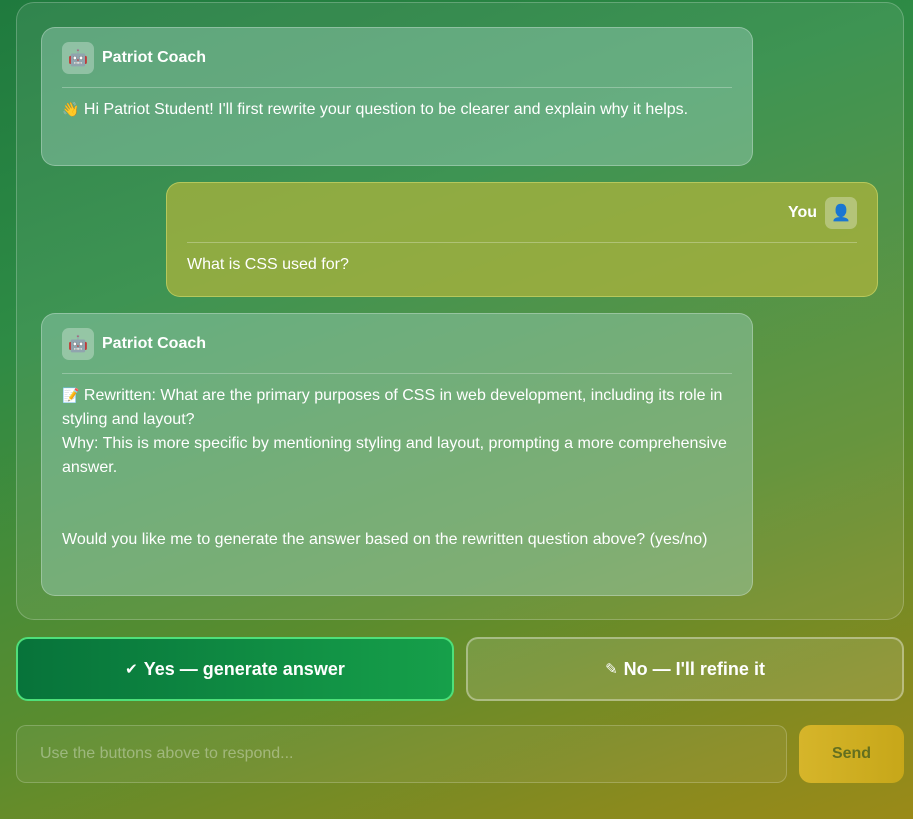  Describe the element at coordinates (71, 110) in the screenshot. I see `wave-icon: 👋` at that location.